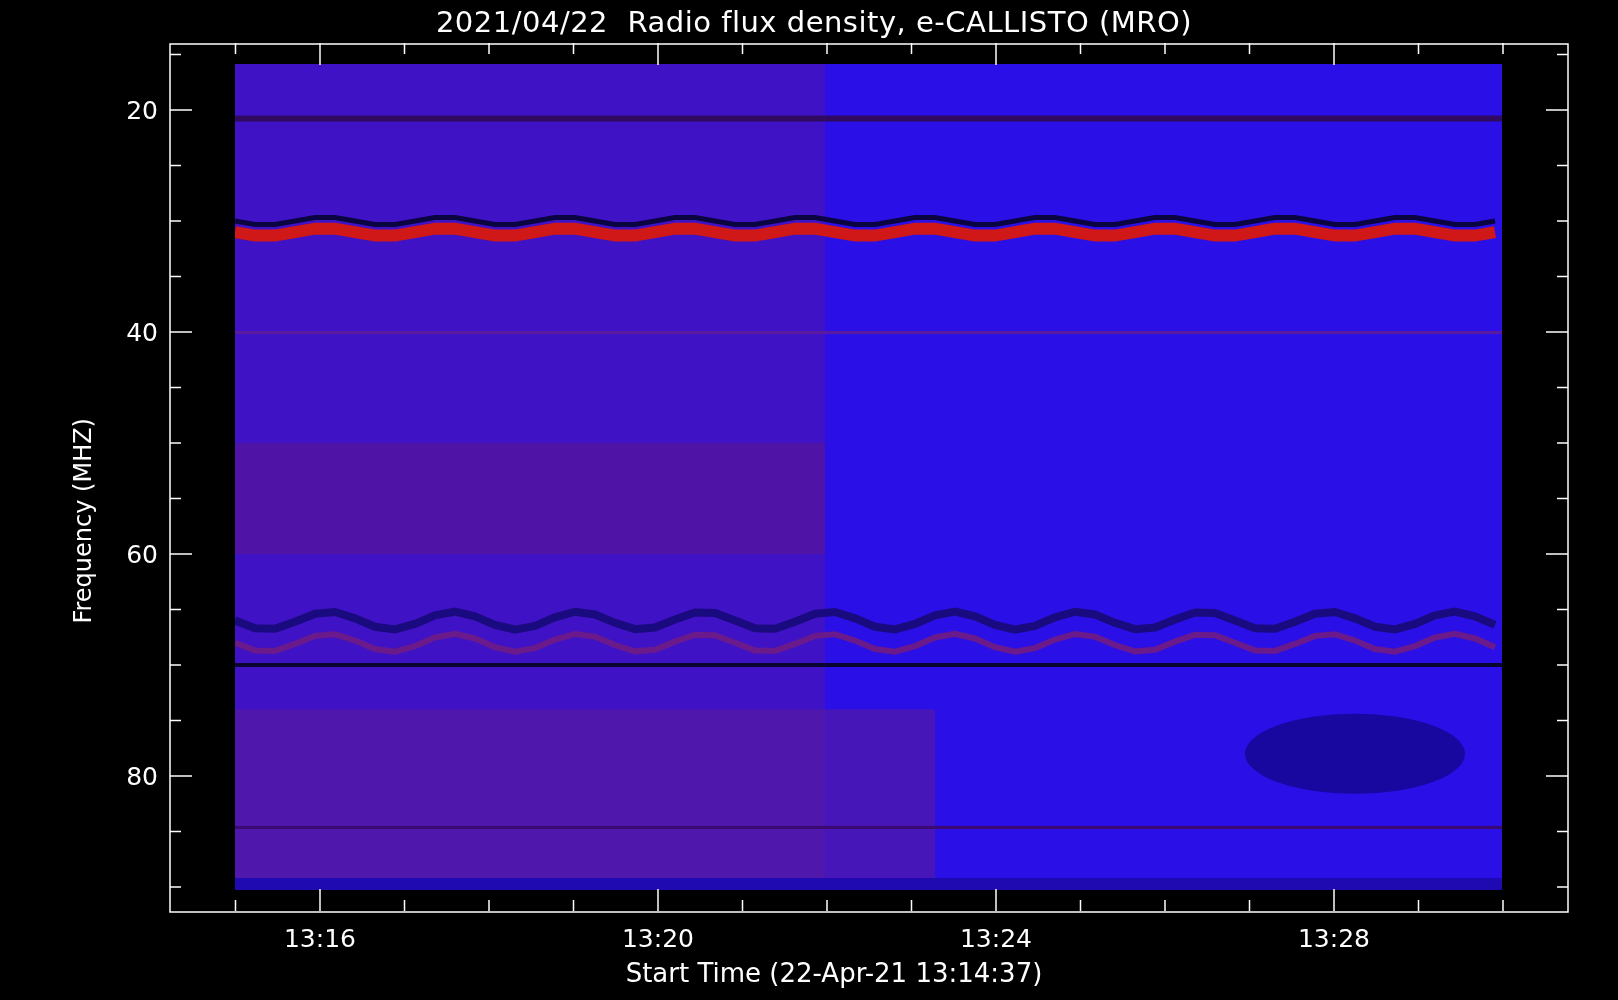  I want to click on x-tick-label: 13:28, so click(1334, 938).